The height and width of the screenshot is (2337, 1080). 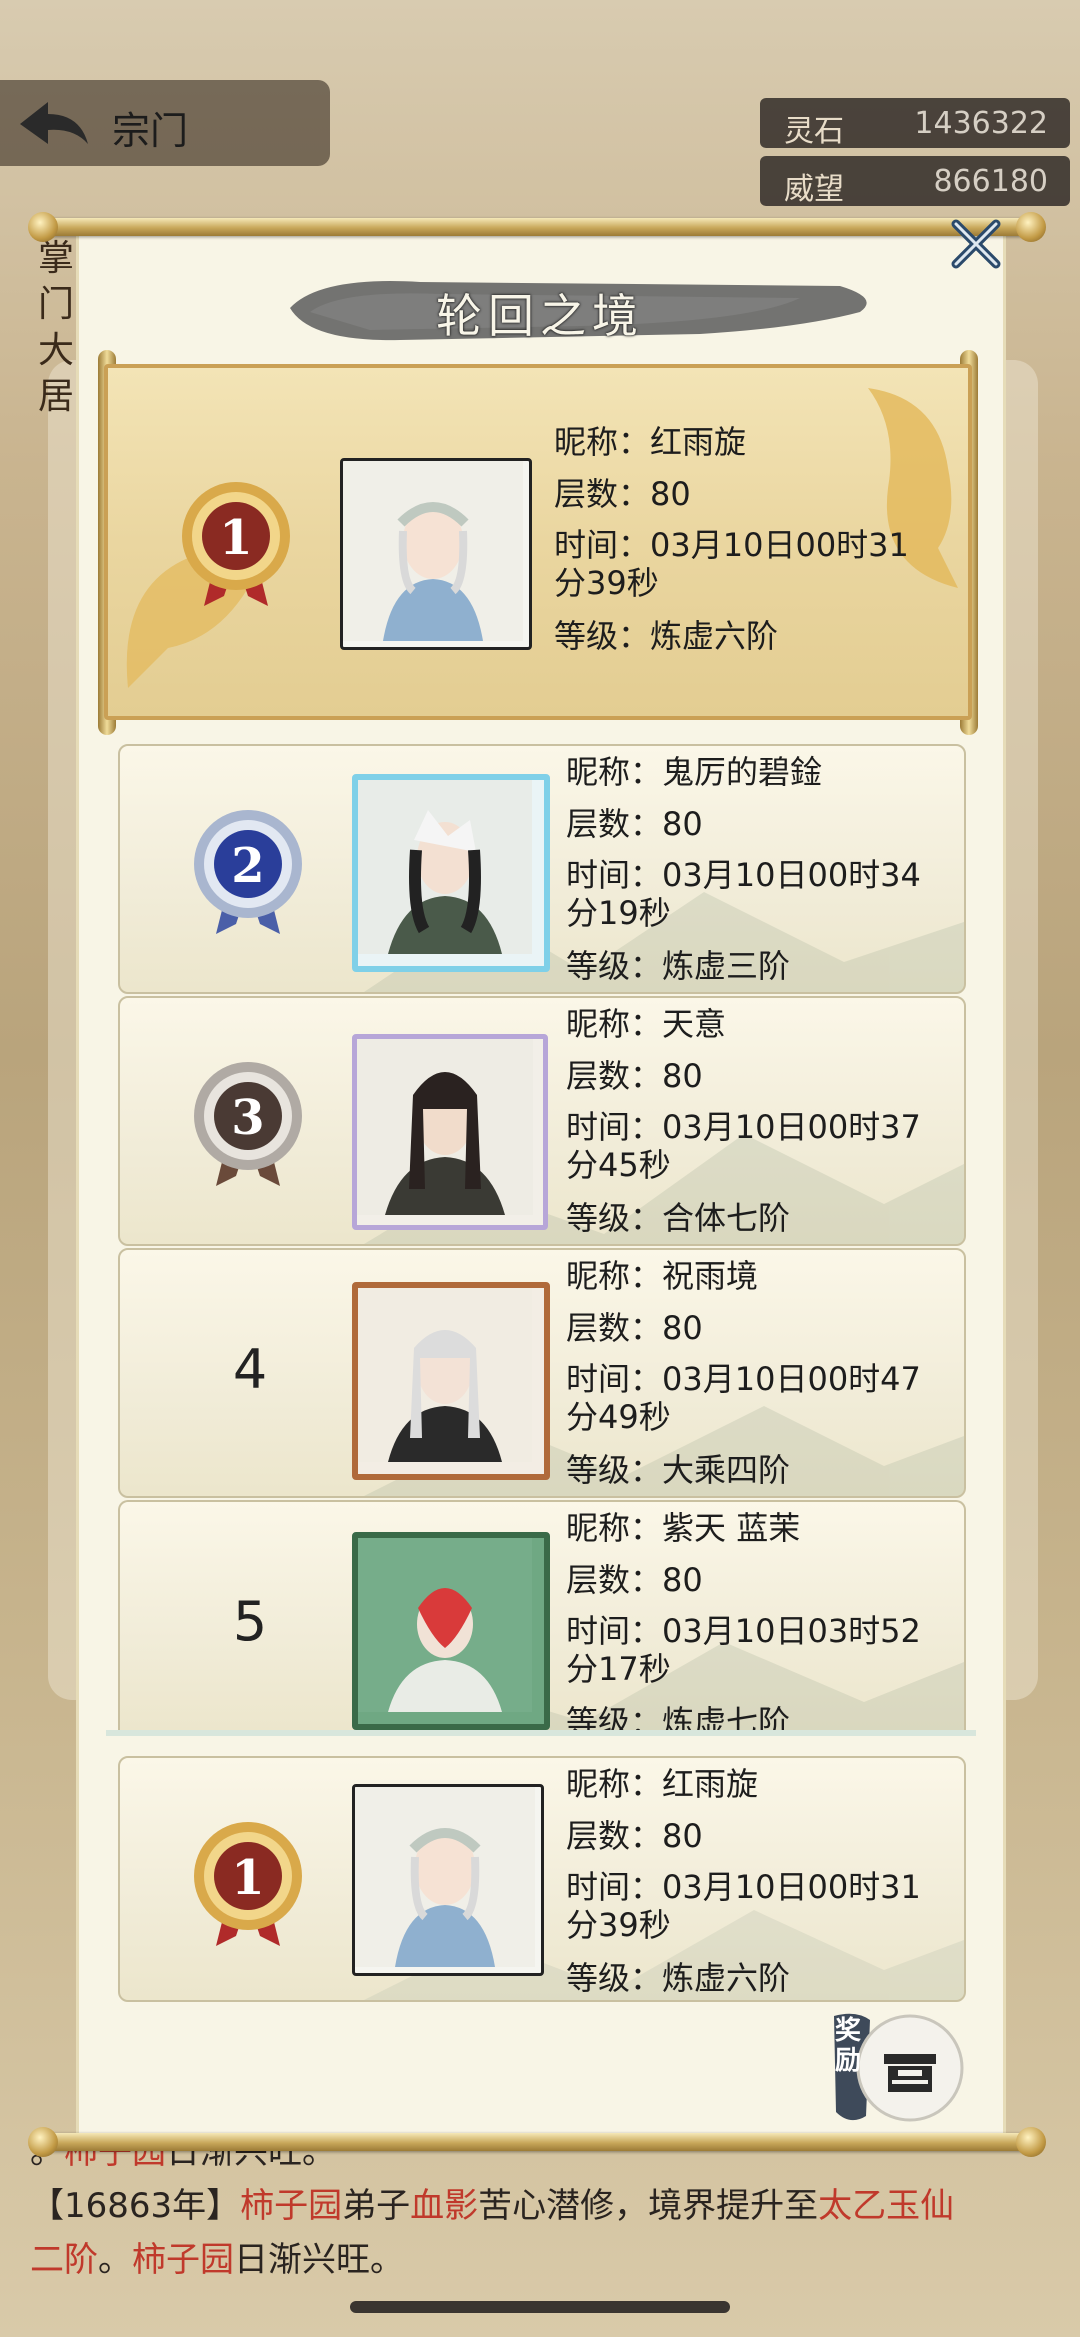 What do you see at coordinates (541, 1733) in the screenshot?
I see `list-divider` at bounding box center [541, 1733].